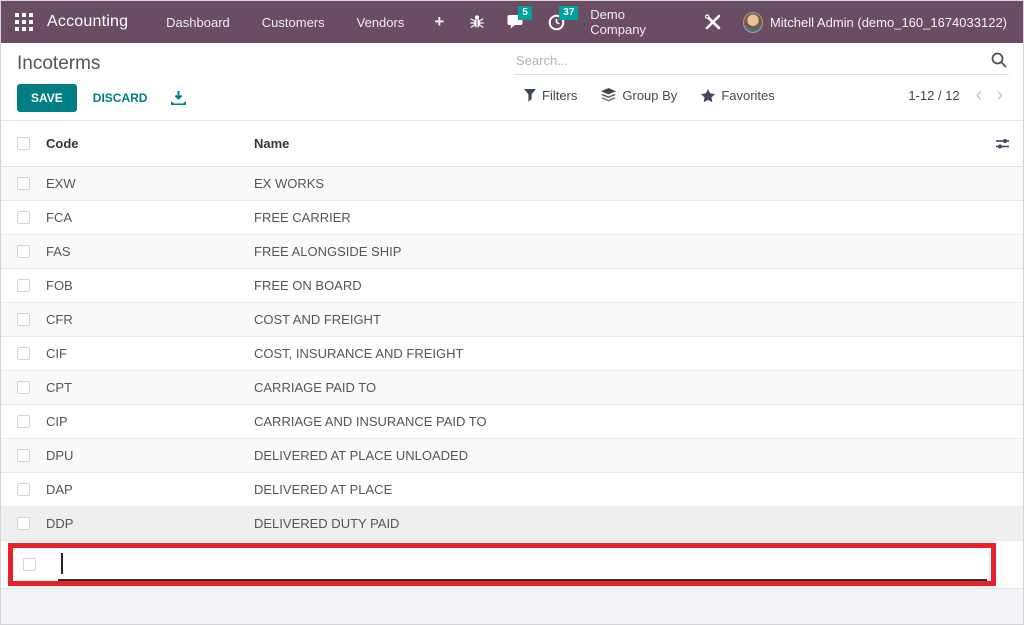 The height and width of the screenshot is (625, 1024). I want to click on activities-count-badge: 37, so click(569, 13).